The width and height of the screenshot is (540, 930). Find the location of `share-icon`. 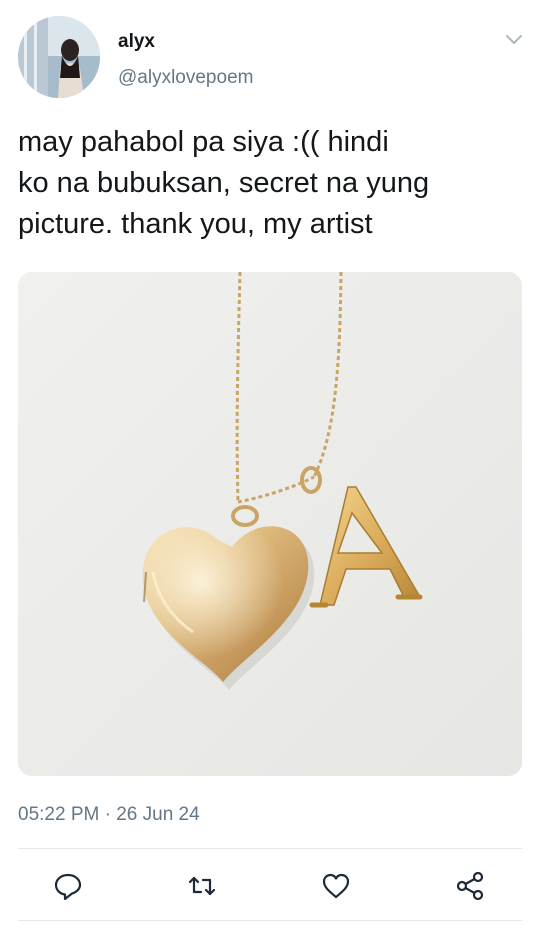

share-icon is located at coordinates (470, 886).